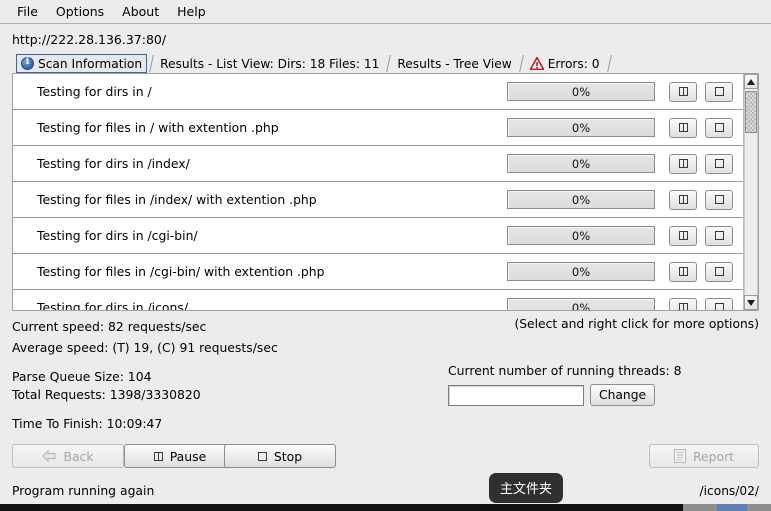 This screenshot has height=511, width=771. What do you see at coordinates (385, 492) in the screenshot?
I see `status-bar: Program running again /icons/02/` at bounding box center [385, 492].